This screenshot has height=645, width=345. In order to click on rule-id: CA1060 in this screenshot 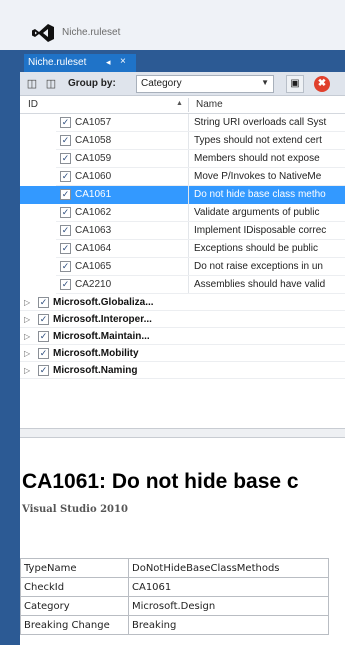, I will do `click(93, 176)`.